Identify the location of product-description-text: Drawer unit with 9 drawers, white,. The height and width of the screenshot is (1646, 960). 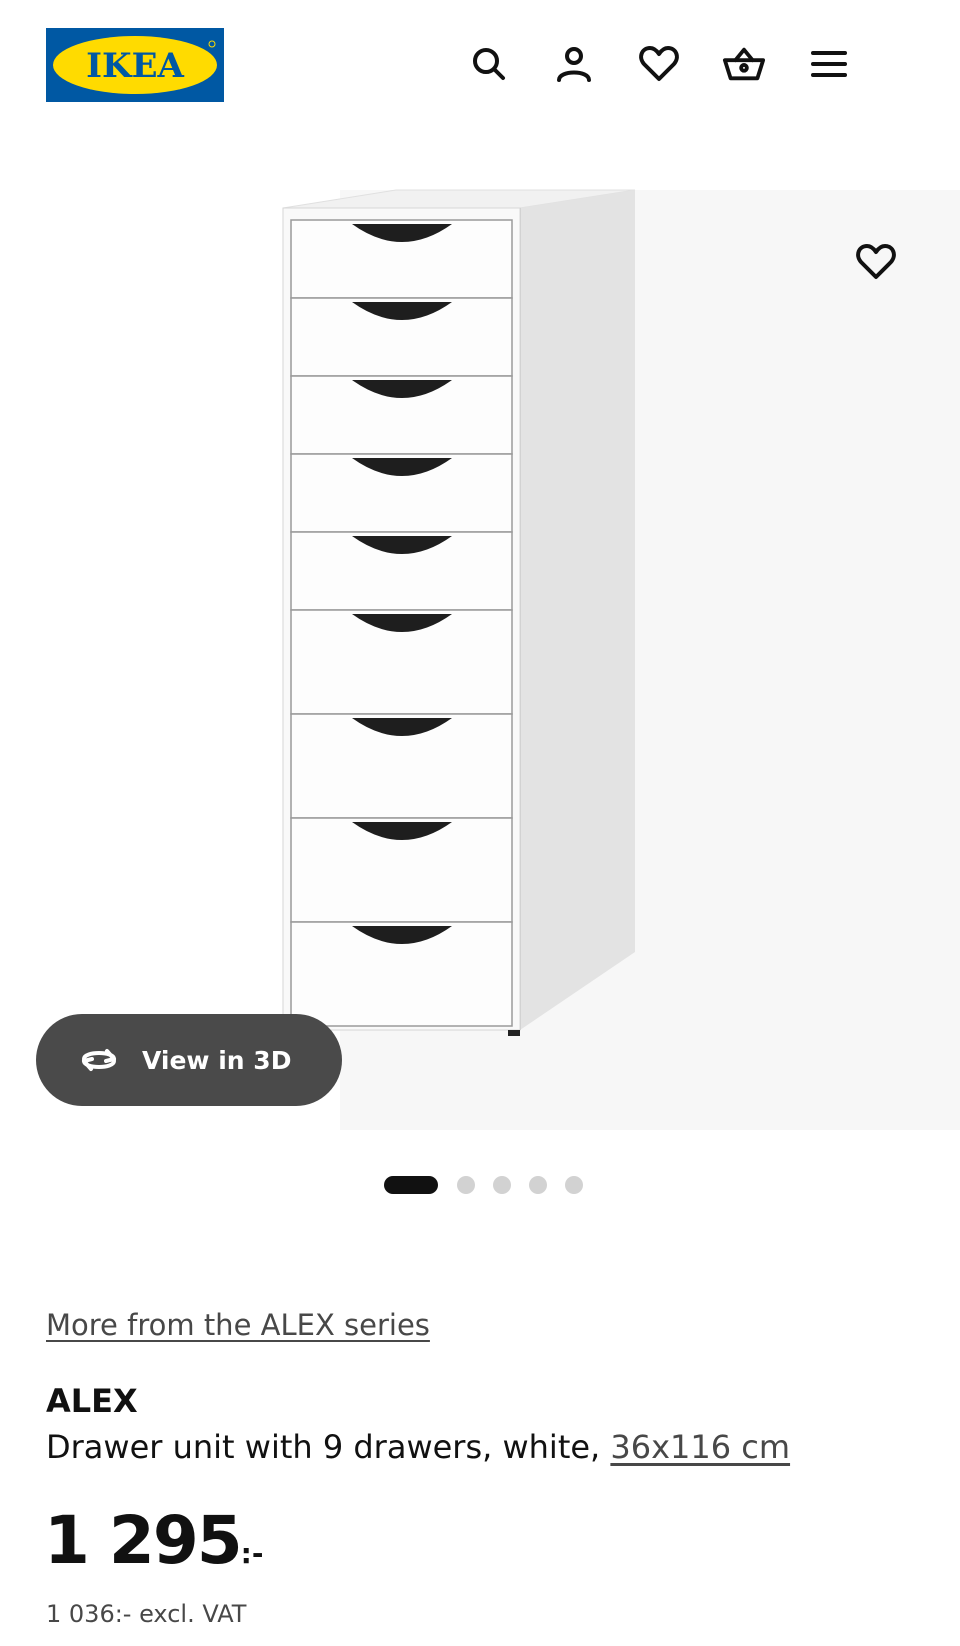
(328, 1447).